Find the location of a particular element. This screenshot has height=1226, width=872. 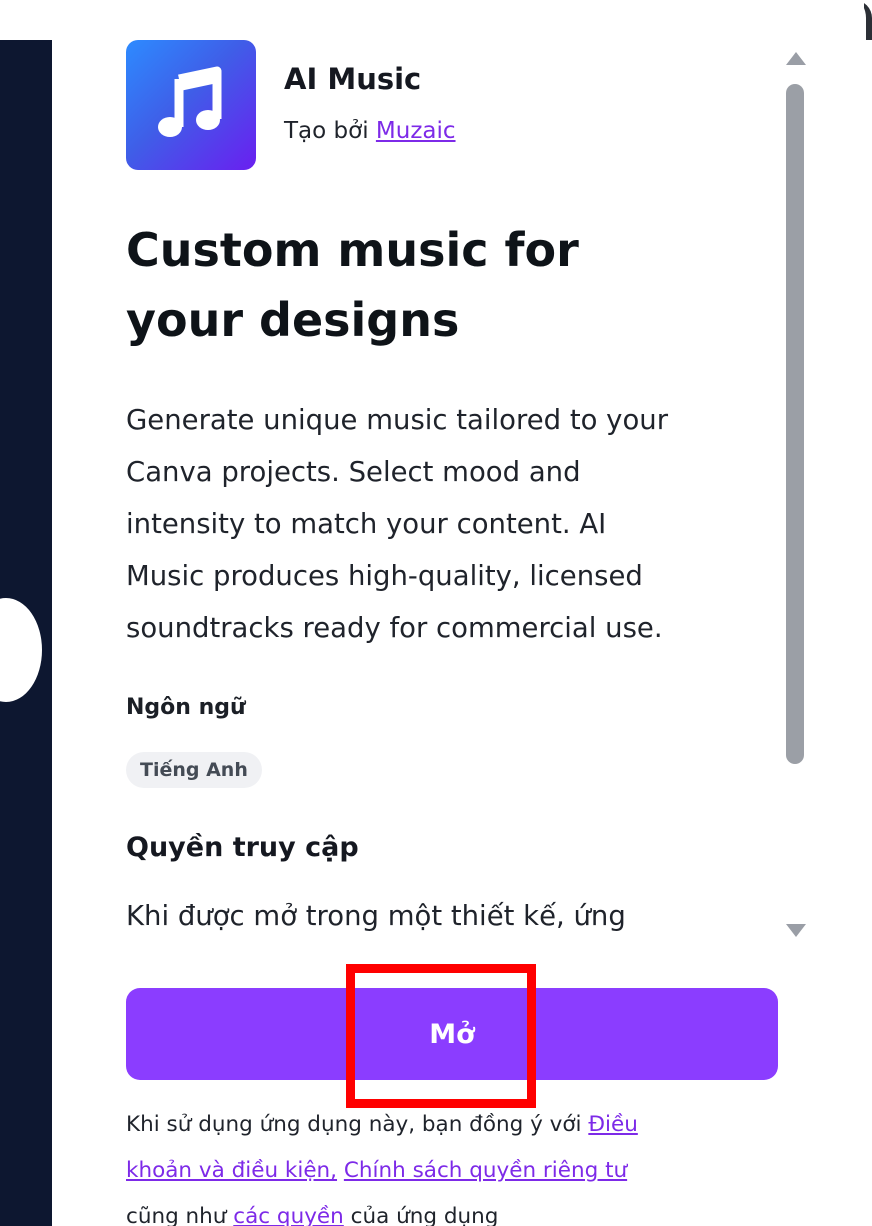

permissions-link: các quyền is located at coordinates (288, 1215).